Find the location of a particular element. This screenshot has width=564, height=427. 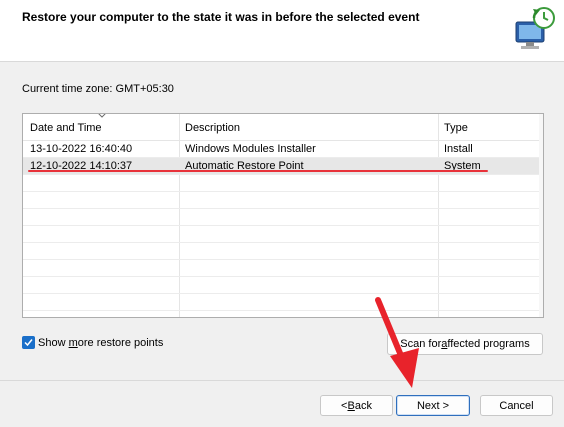

row-date: 13-10-2022 16:40:40 is located at coordinates (81, 149).